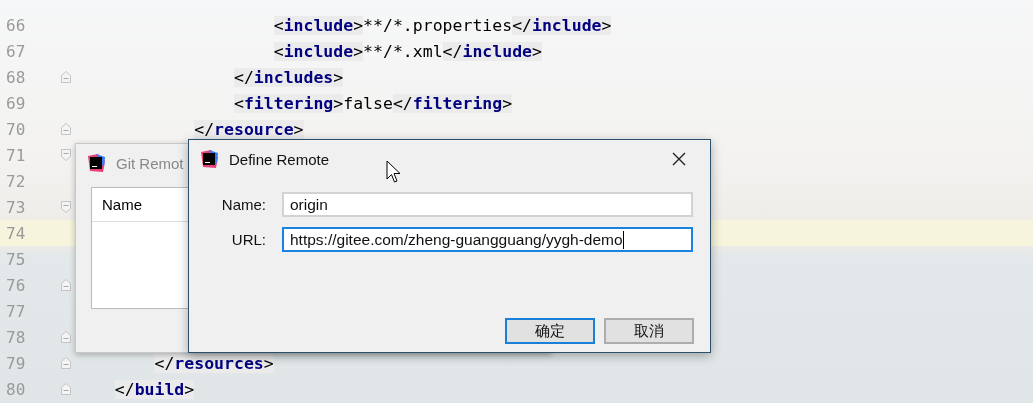  Describe the element at coordinates (16, 155) in the screenshot. I see `line-number: 71` at that location.